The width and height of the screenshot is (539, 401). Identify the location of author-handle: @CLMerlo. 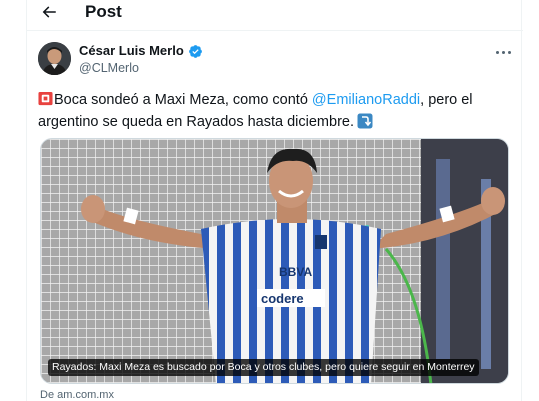
(109, 68).